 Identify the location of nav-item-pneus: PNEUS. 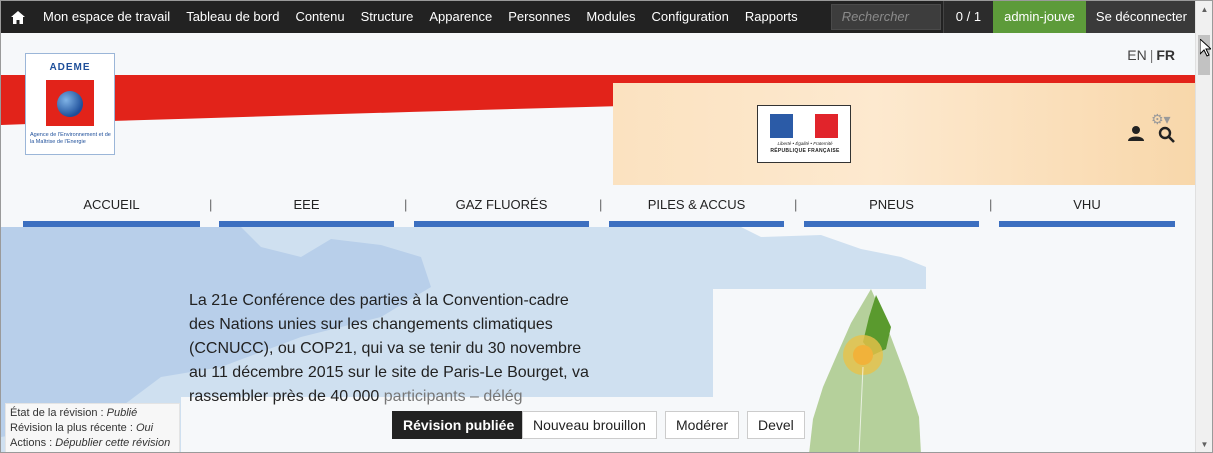
(891, 210).